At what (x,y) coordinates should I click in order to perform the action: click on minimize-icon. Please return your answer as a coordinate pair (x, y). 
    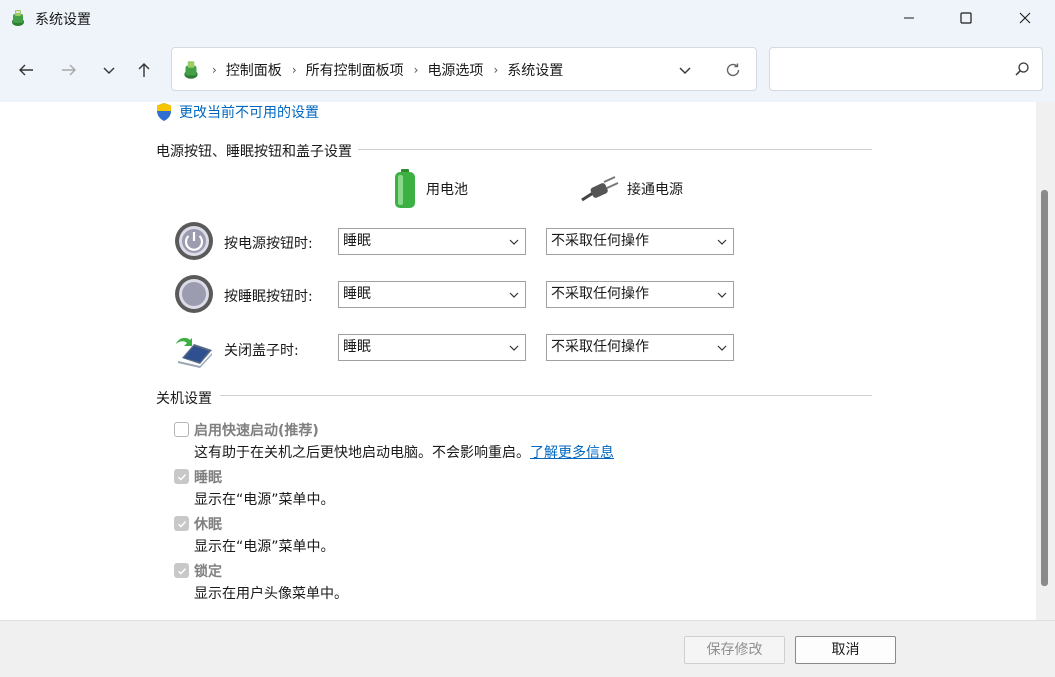
    Looking at the image, I should click on (909, 18).